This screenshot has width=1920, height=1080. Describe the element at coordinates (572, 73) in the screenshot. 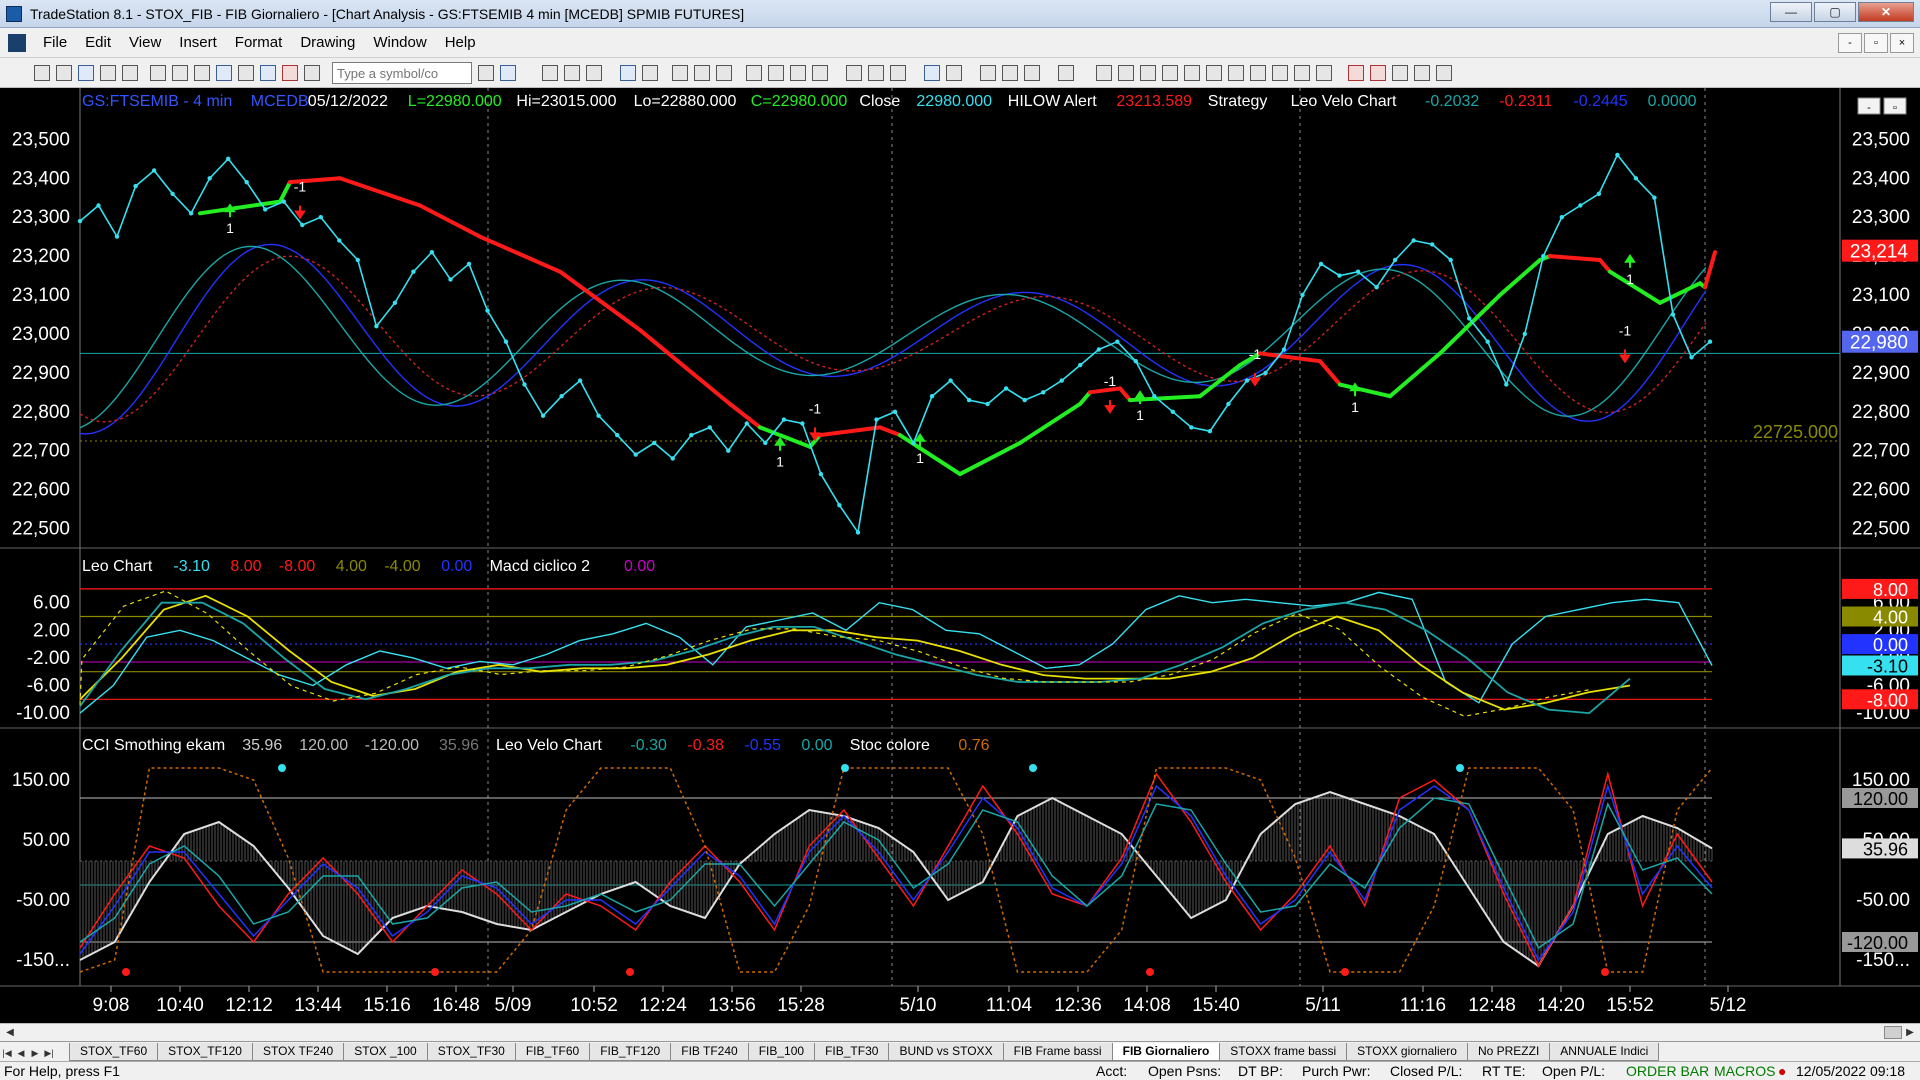

I see `radarscreen-icon` at that location.